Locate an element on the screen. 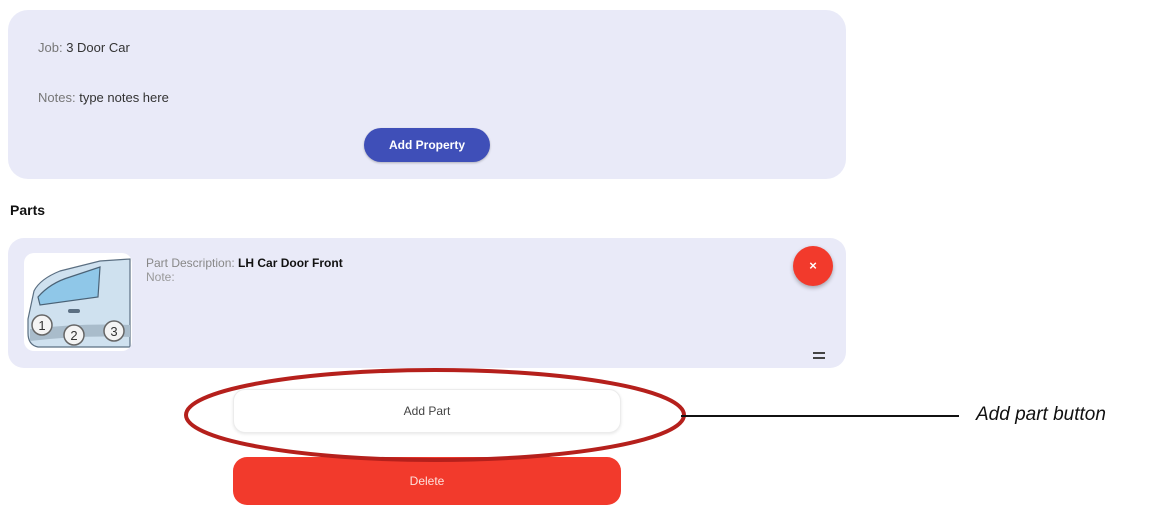 The width and height of the screenshot is (1170, 507). notes-property: Notes: type notes here is located at coordinates (103, 97).